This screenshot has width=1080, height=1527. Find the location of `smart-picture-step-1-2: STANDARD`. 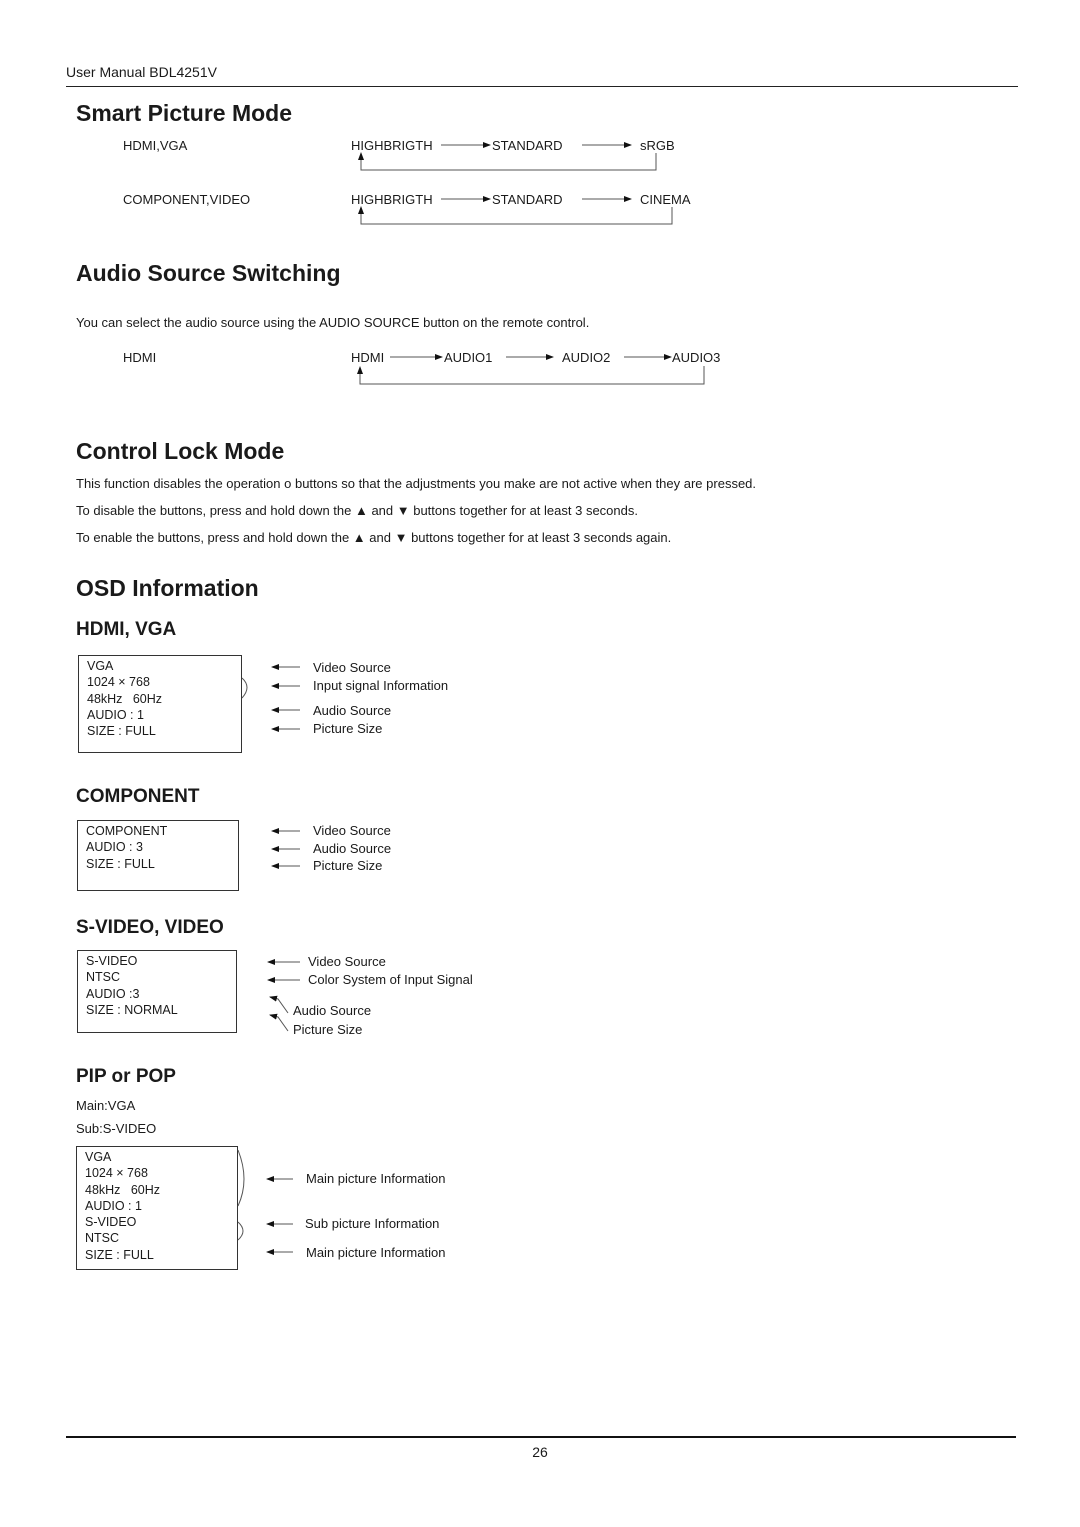

smart-picture-step-1-2: STANDARD is located at coordinates (527, 145).